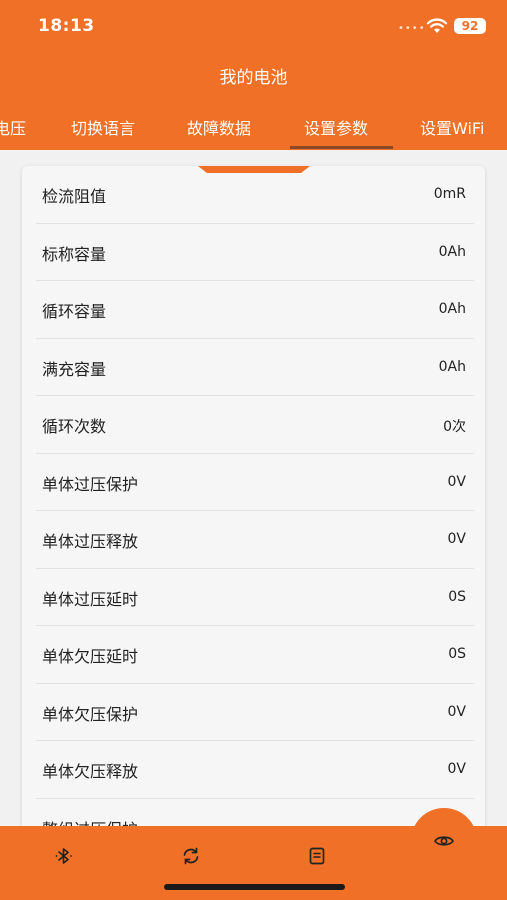 This screenshot has height=900, width=507. I want to click on param-label: 单体过压保护, so click(90, 484).